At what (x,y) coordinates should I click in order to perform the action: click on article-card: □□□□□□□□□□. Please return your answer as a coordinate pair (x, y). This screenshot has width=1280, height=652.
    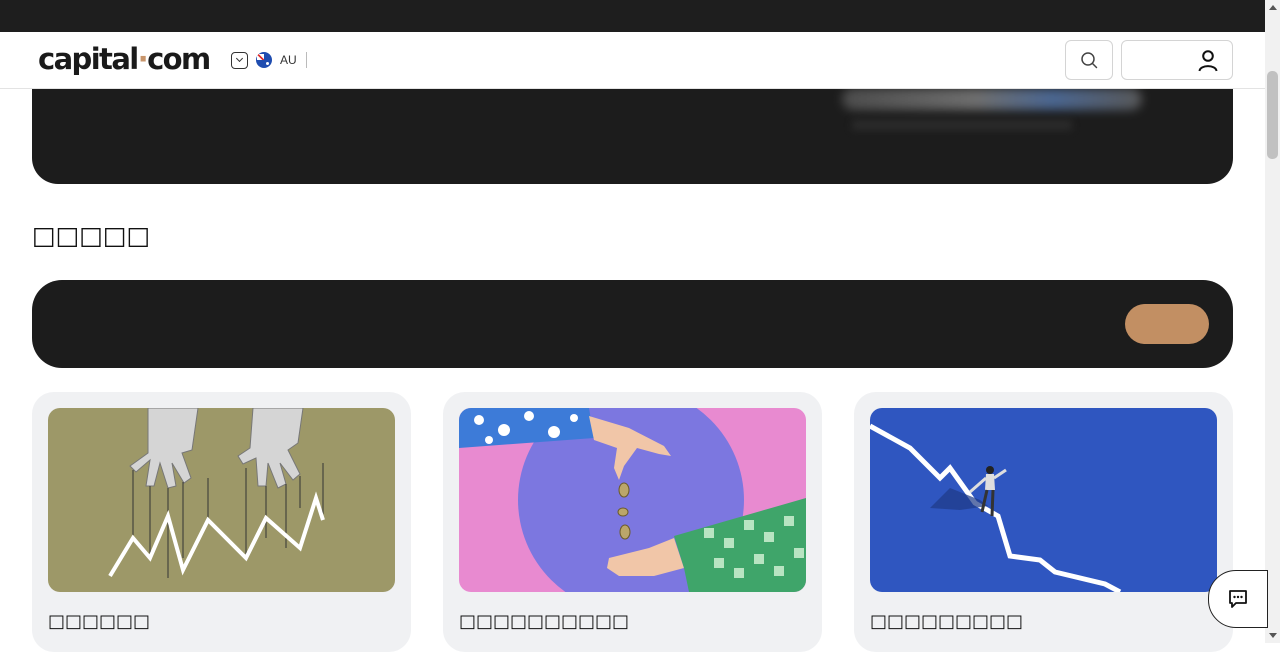
    Looking at the image, I should click on (632, 522).